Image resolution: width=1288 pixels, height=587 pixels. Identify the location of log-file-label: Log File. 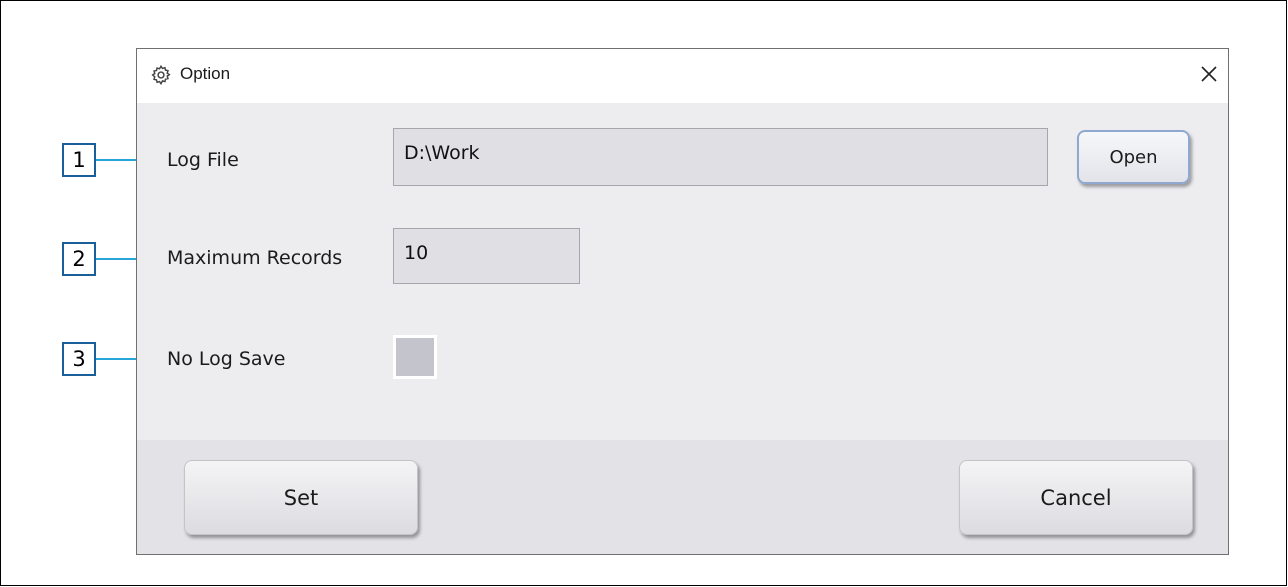
(203, 160).